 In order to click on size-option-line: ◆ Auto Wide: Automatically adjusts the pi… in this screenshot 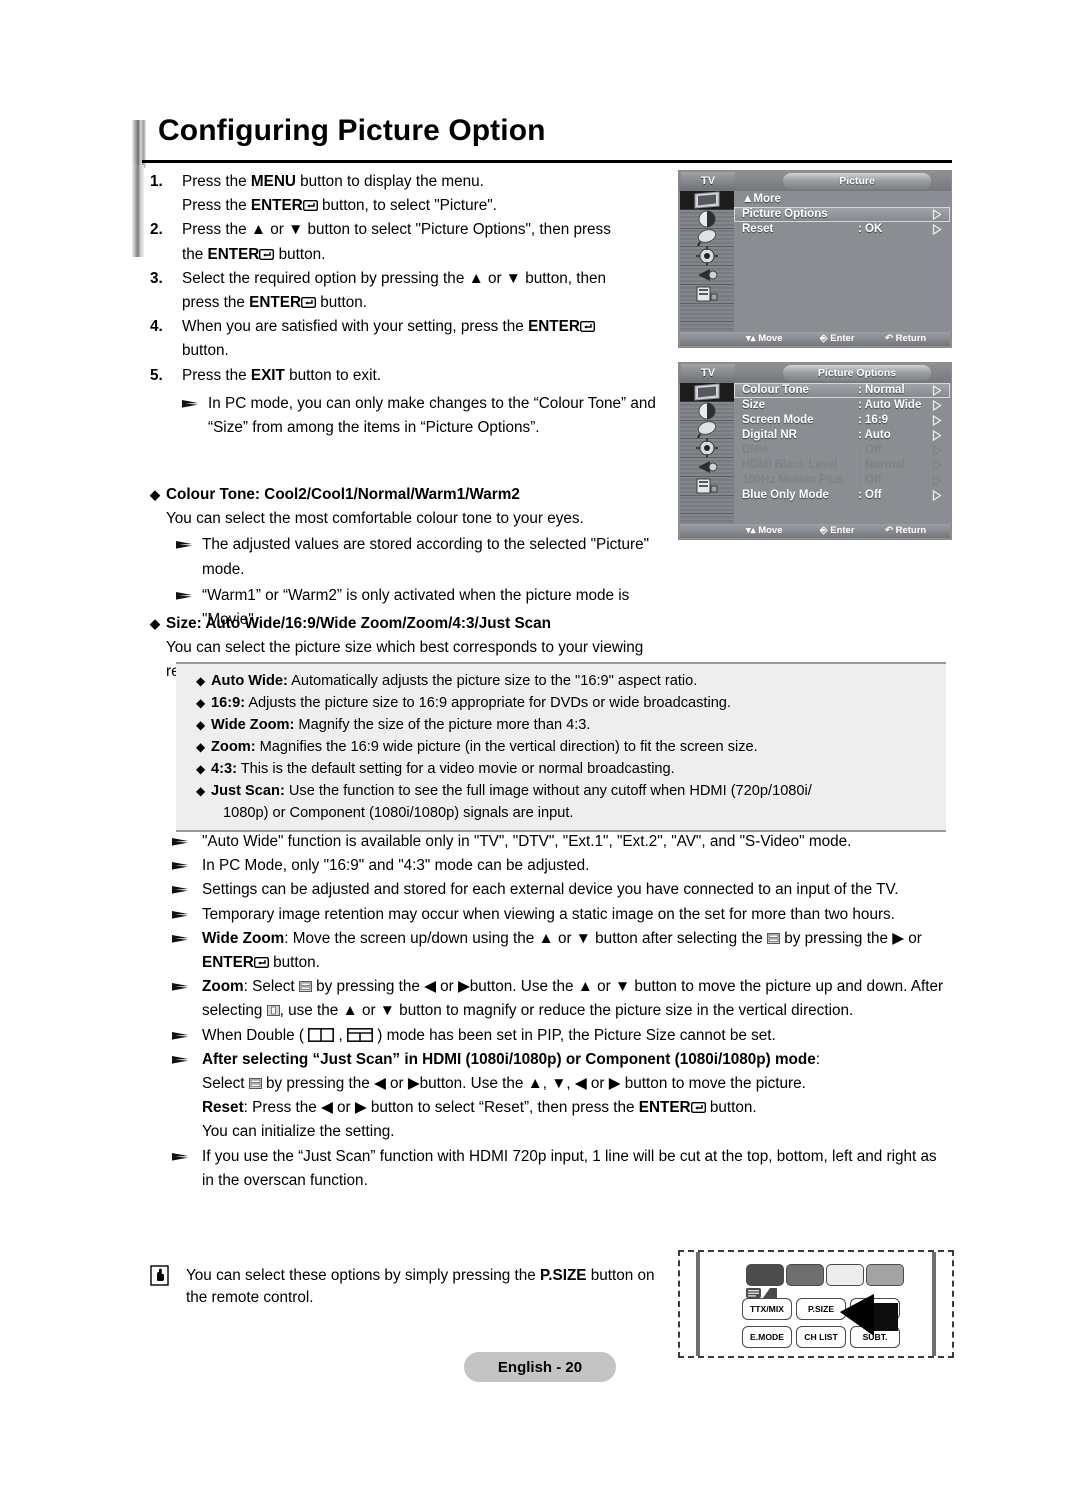, I will do `click(561, 681)`.